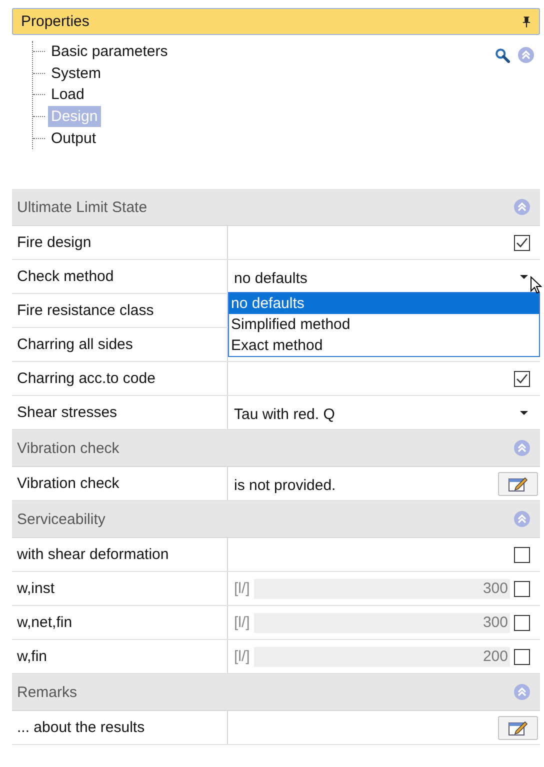 Image resolution: width=544 pixels, height=767 pixels. Describe the element at coordinates (82, 207) in the screenshot. I see `section-title: Ultimate Limit State` at that location.